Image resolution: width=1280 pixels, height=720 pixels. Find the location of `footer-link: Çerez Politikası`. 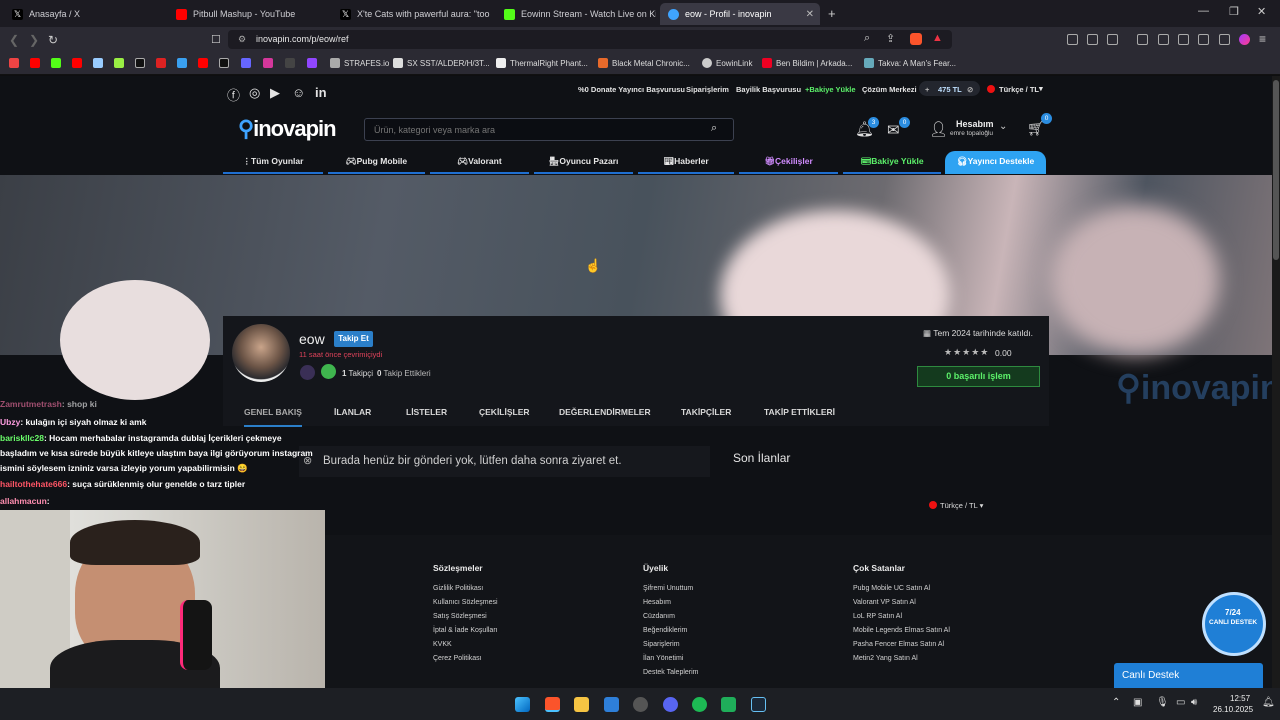

footer-link: Çerez Politikası is located at coordinates (457, 658).